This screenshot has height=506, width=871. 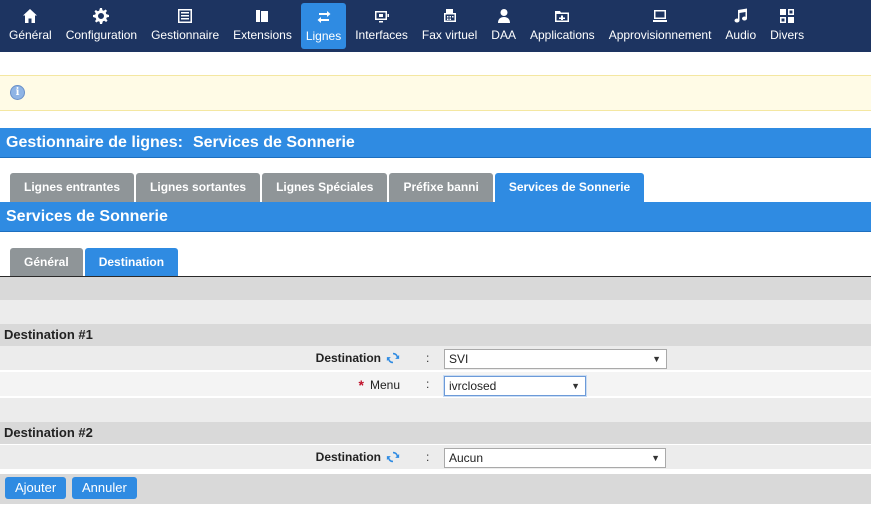 What do you see at coordinates (101, 35) in the screenshot?
I see `nav-item-label: Configuration` at bounding box center [101, 35].